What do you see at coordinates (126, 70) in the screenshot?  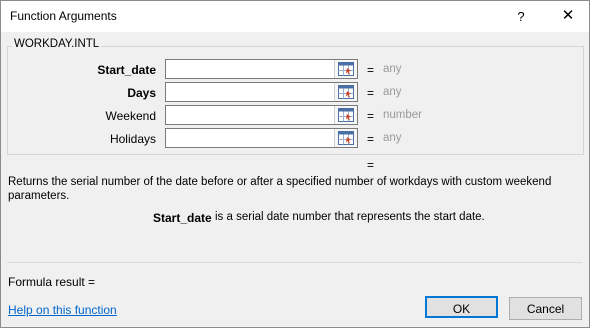 I see `arg-label-start-date: Start_date` at bounding box center [126, 70].